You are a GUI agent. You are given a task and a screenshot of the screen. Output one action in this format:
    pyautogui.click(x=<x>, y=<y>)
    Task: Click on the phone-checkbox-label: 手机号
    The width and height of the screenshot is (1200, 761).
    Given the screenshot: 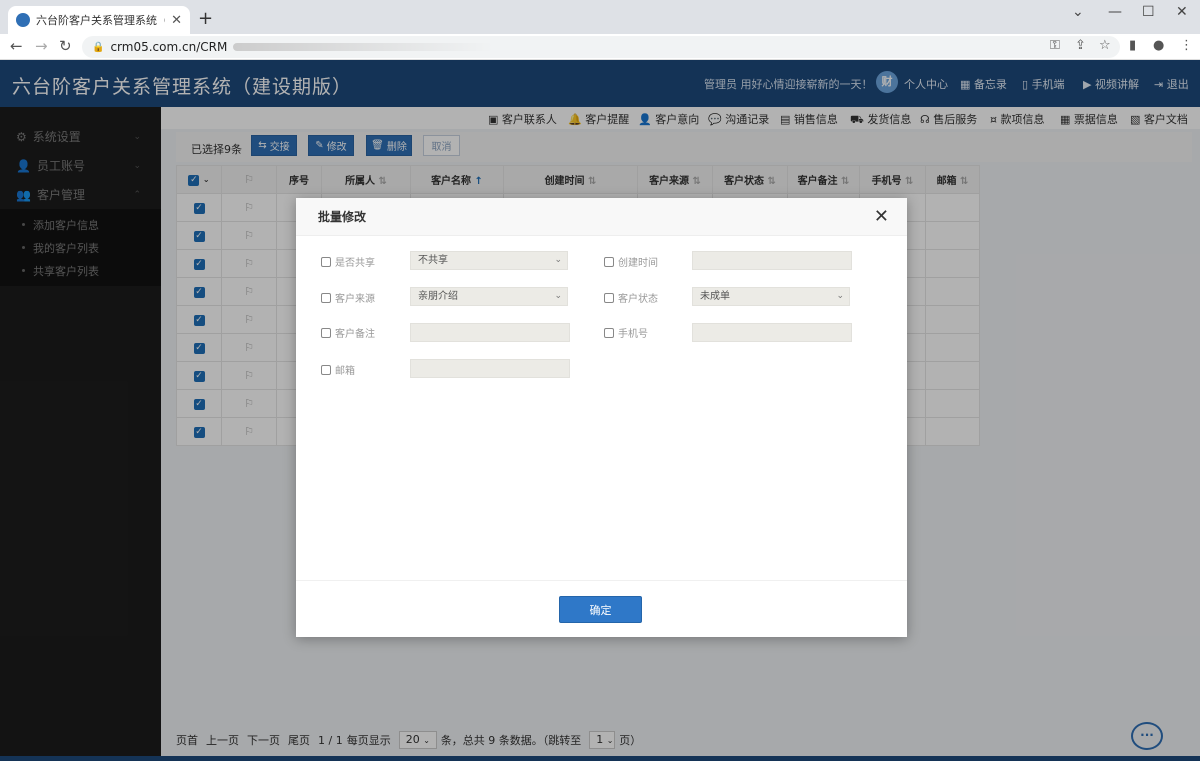 What is the action you would take?
    pyautogui.click(x=626, y=332)
    